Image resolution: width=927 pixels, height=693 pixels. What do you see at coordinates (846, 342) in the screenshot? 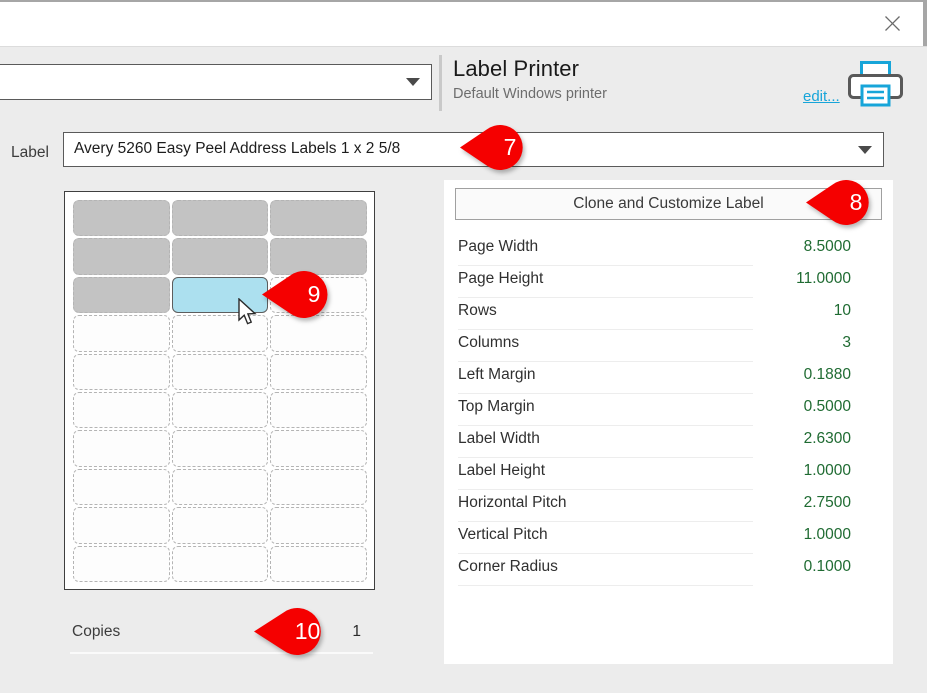
I see `property-value: 3` at bounding box center [846, 342].